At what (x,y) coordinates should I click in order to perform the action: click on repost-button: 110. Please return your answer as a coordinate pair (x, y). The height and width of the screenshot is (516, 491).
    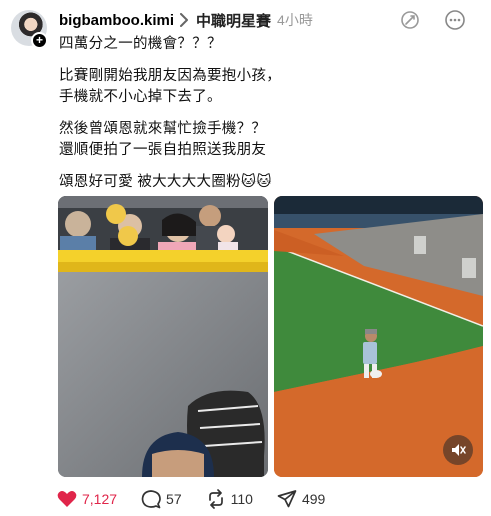
    Looking at the image, I should click on (229, 499).